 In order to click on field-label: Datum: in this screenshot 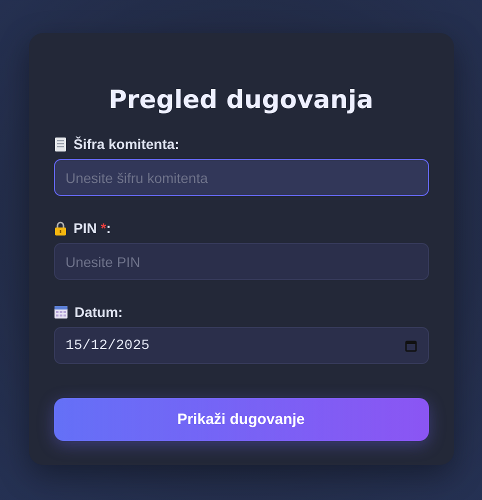, I will do `click(98, 312)`.